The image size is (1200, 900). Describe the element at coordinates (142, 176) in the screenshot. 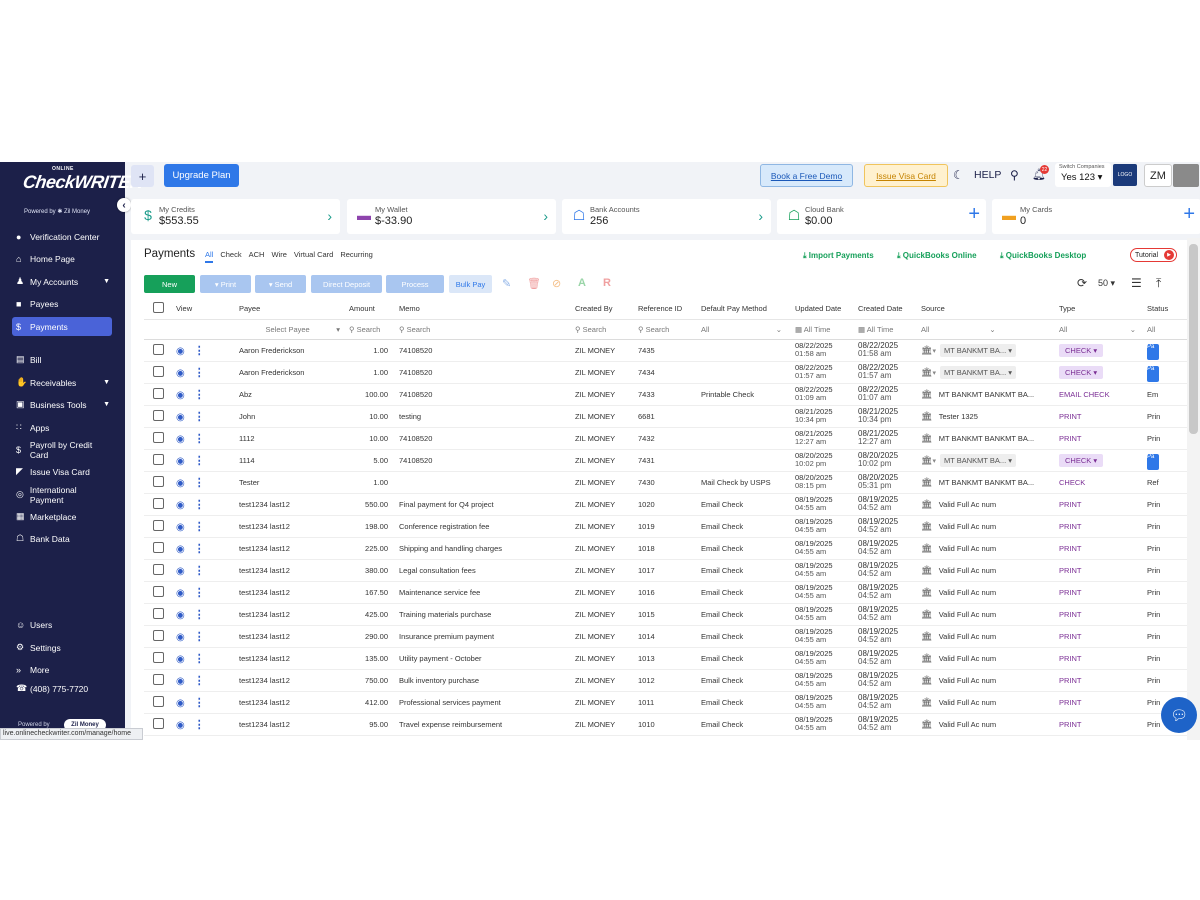

I see `add-button: +` at that location.